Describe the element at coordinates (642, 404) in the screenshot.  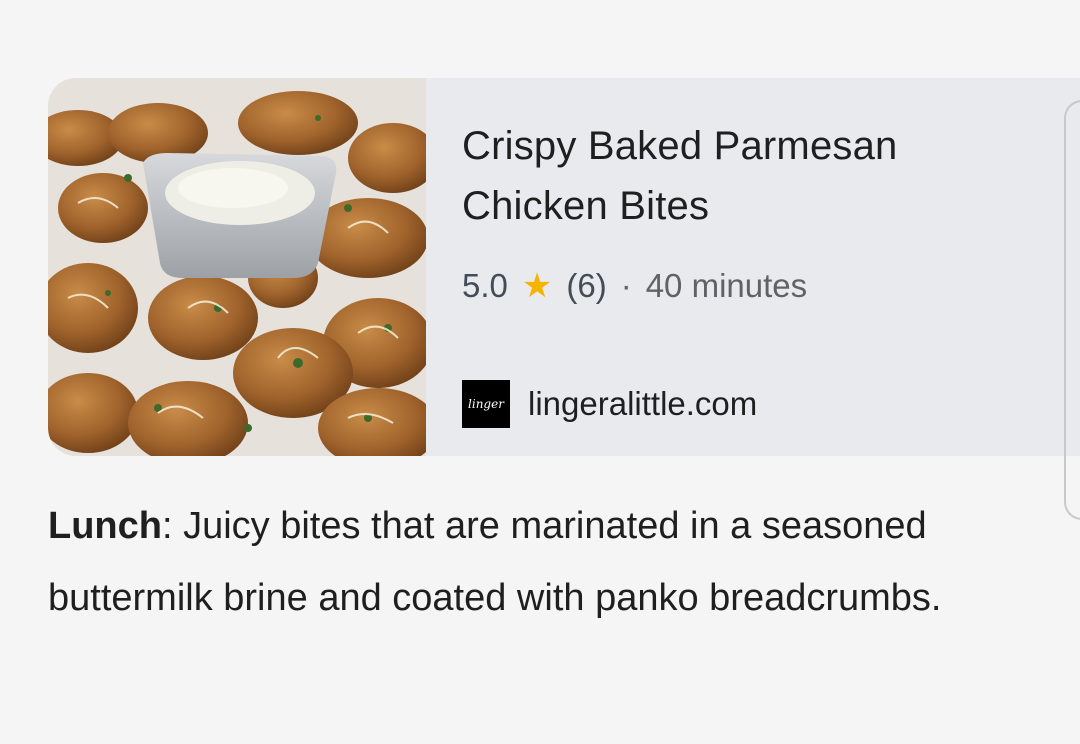
I see `source-domain: lingeralittle.com` at that location.